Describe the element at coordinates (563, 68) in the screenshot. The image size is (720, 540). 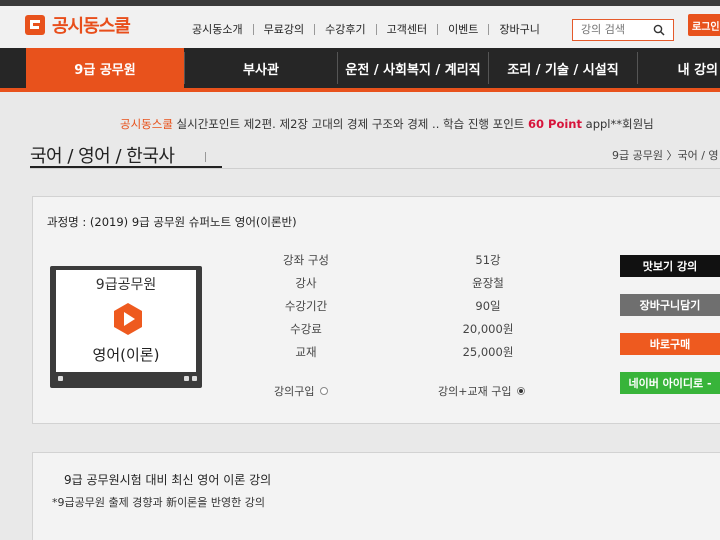
I see `category-tab-cooking-tech: 조리 / 기술 / 시설직` at that location.